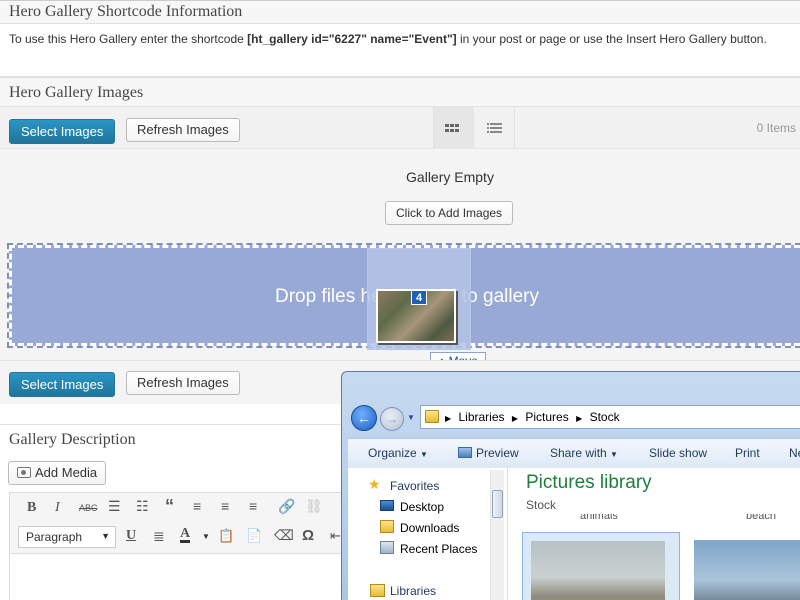  What do you see at coordinates (67, 537) in the screenshot?
I see `format-select: Paragraph ▼` at bounding box center [67, 537].